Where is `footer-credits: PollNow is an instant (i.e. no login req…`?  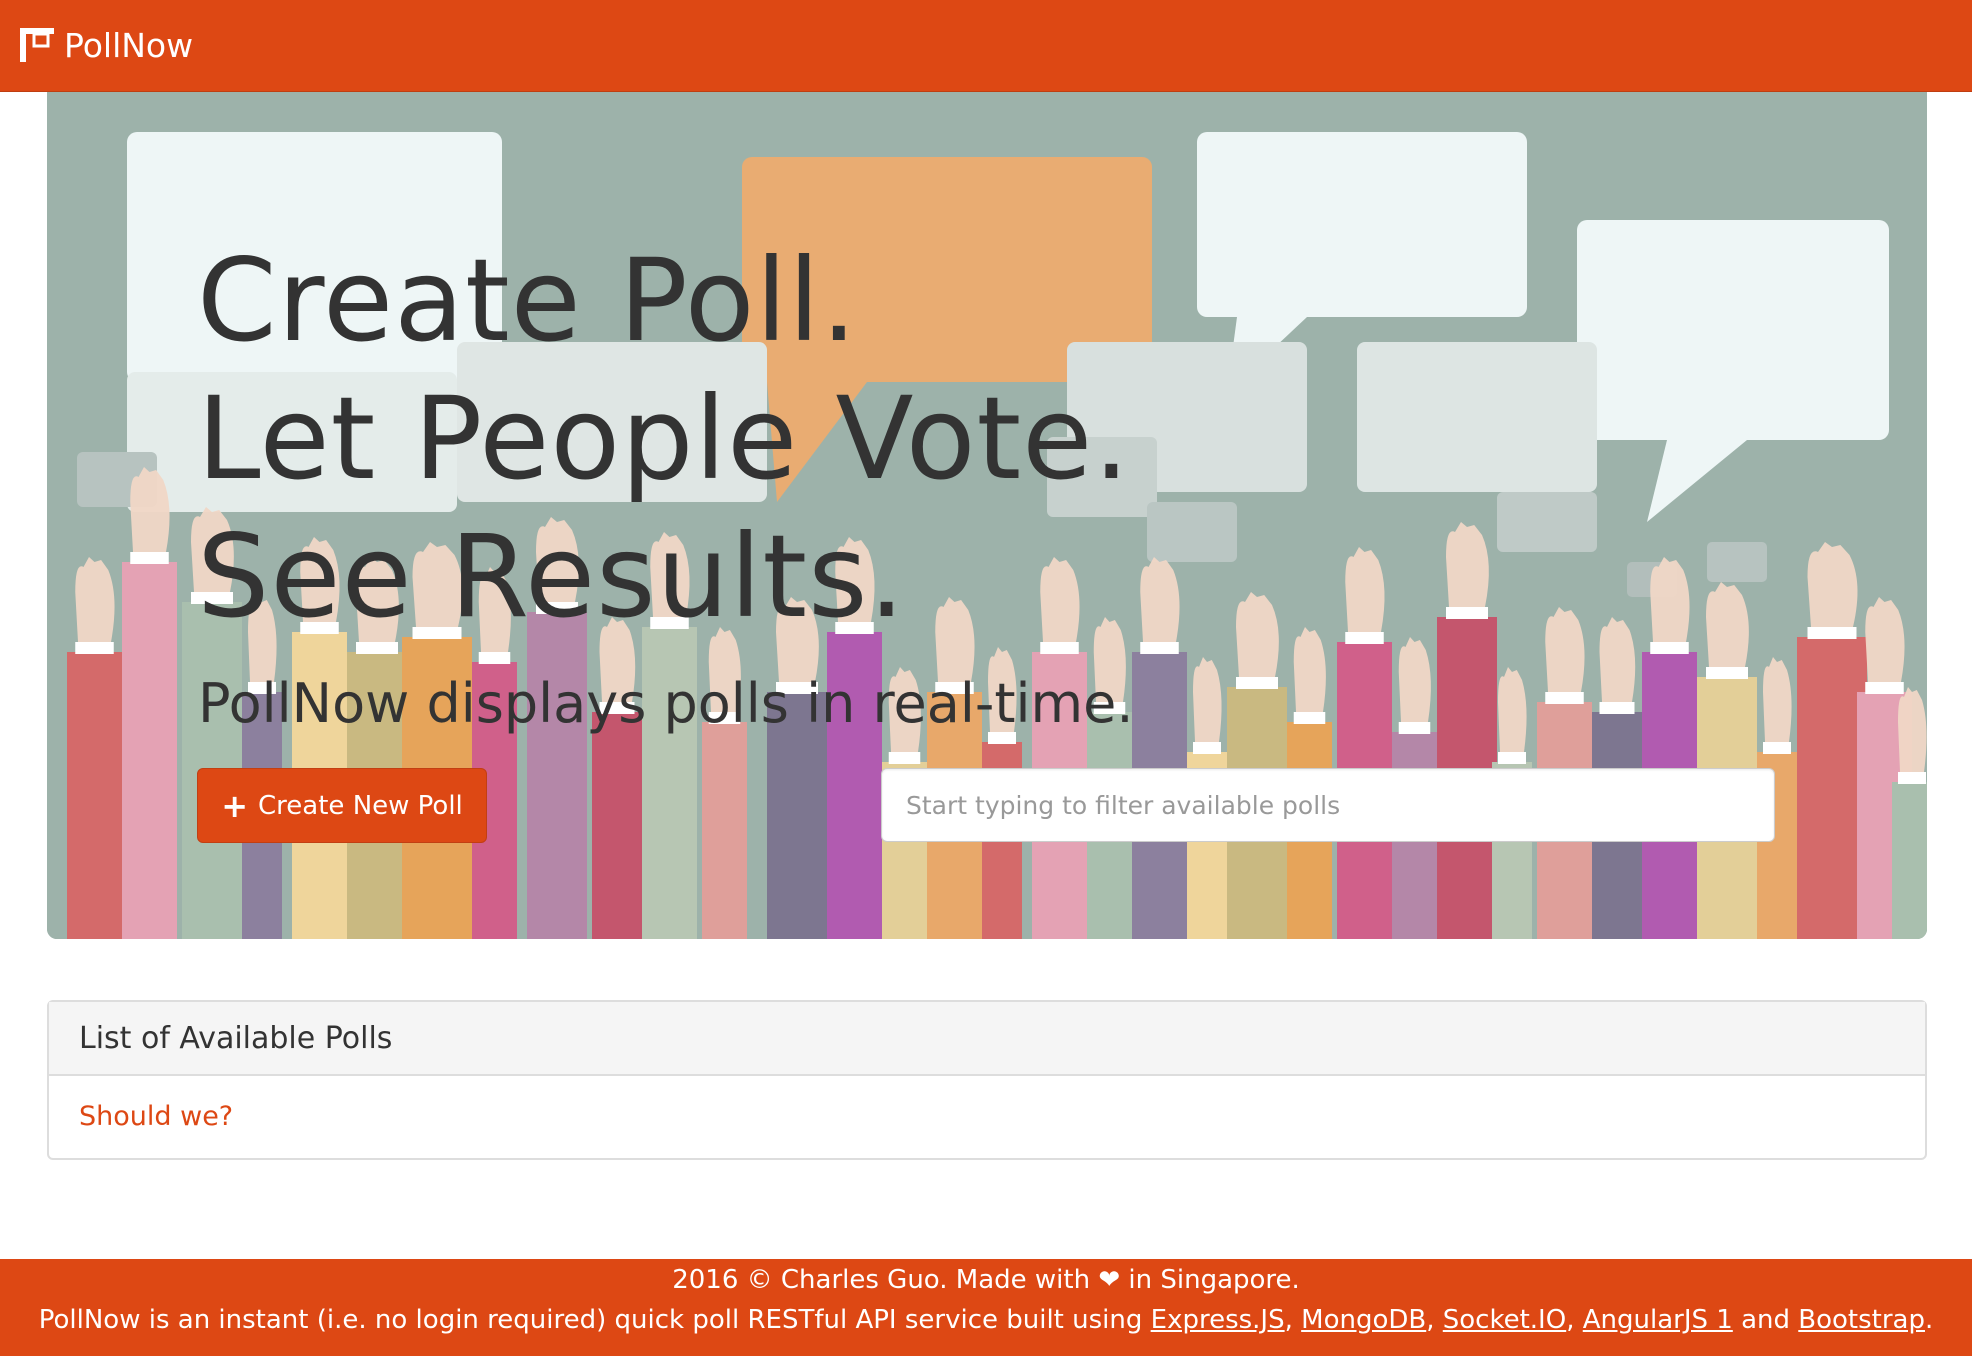 footer-credits: PollNow is an instant (i.e. no login req… is located at coordinates (986, 1320).